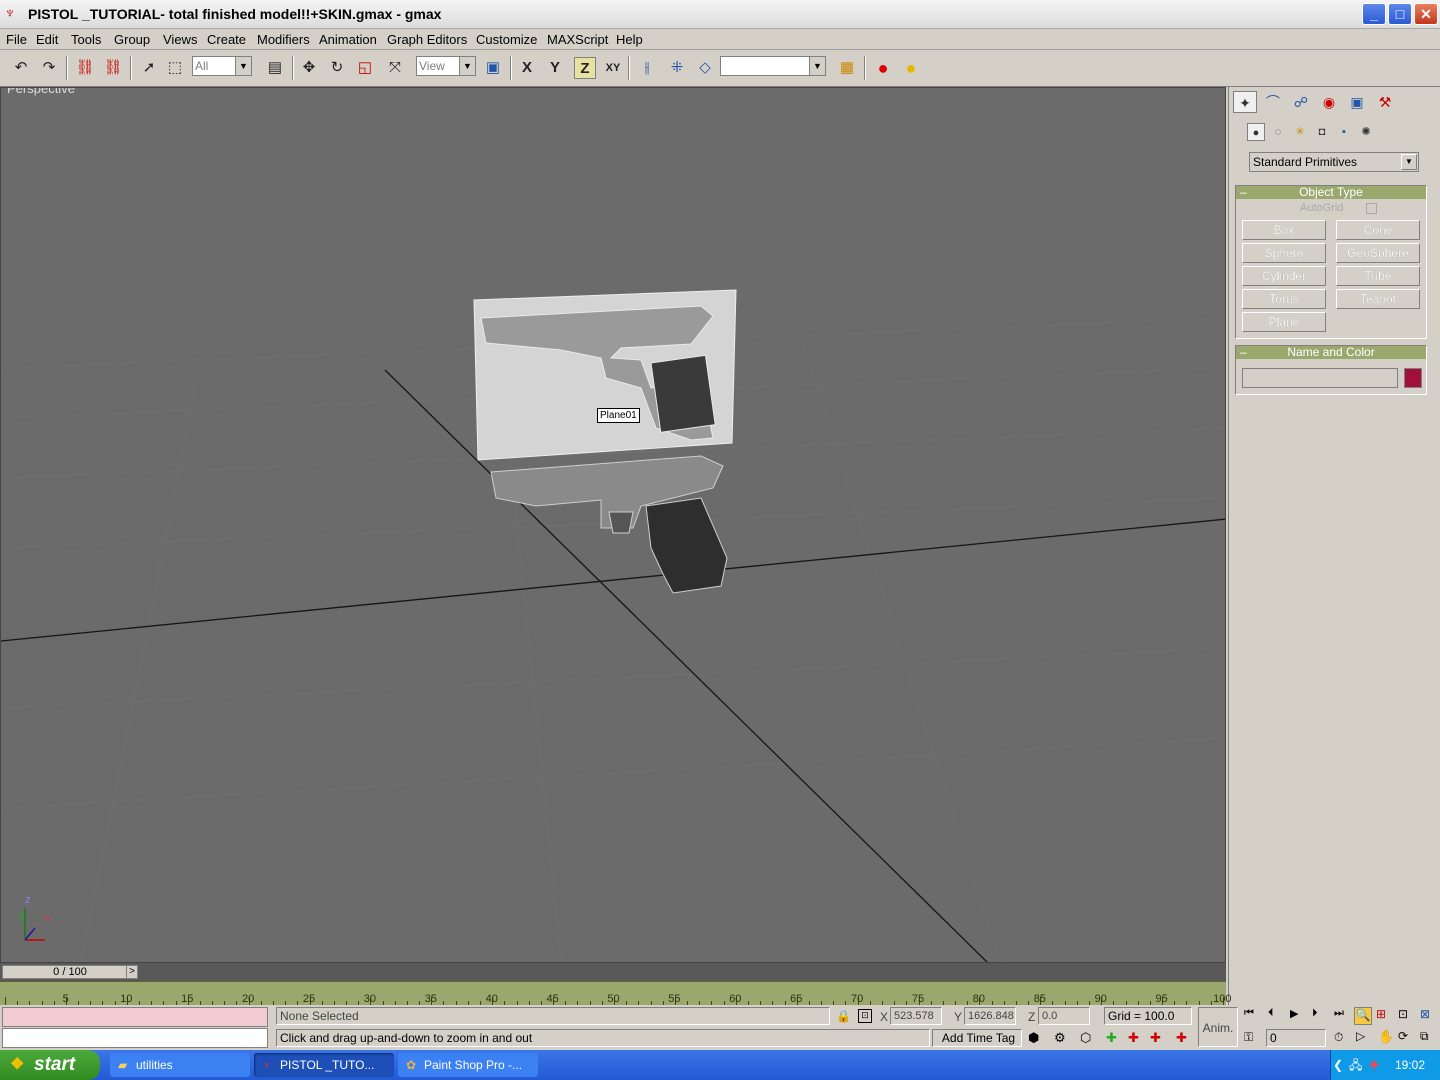  I want to click on layer-manager-icon: ▦, so click(847, 68).